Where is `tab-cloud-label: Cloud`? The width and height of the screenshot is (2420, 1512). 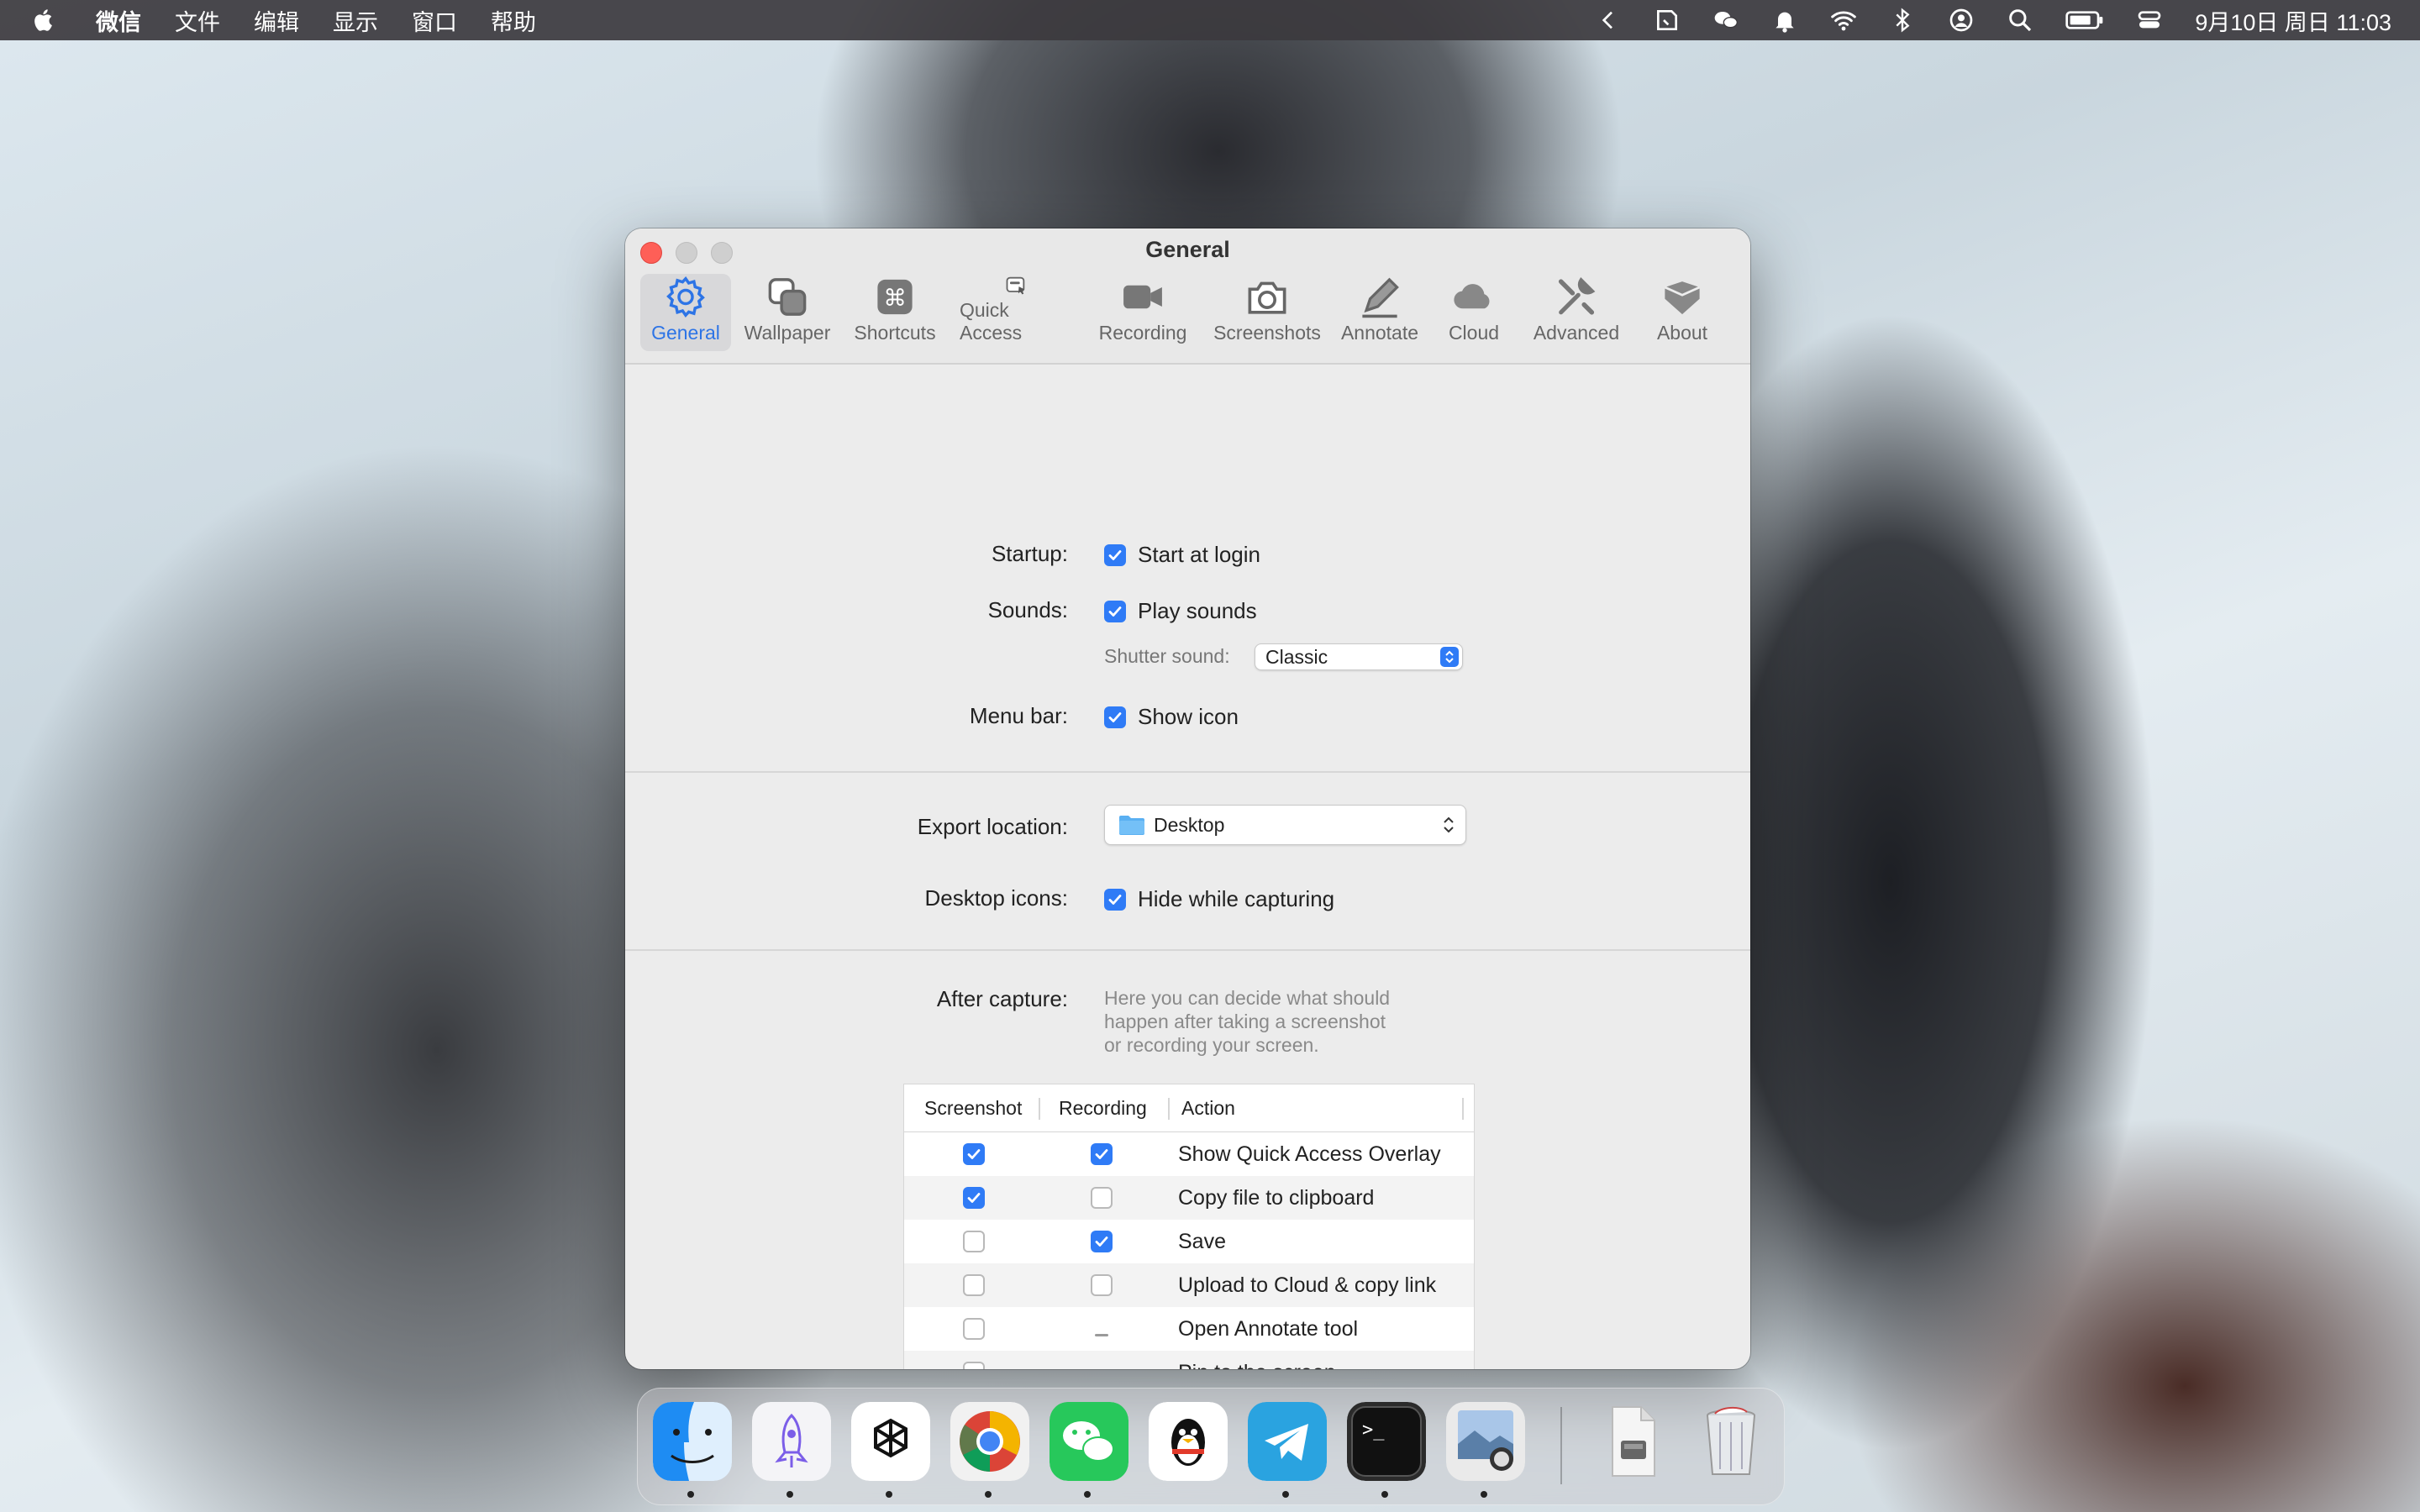 tab-cloud-label: Cloud is located at coordinates (1474, 333).